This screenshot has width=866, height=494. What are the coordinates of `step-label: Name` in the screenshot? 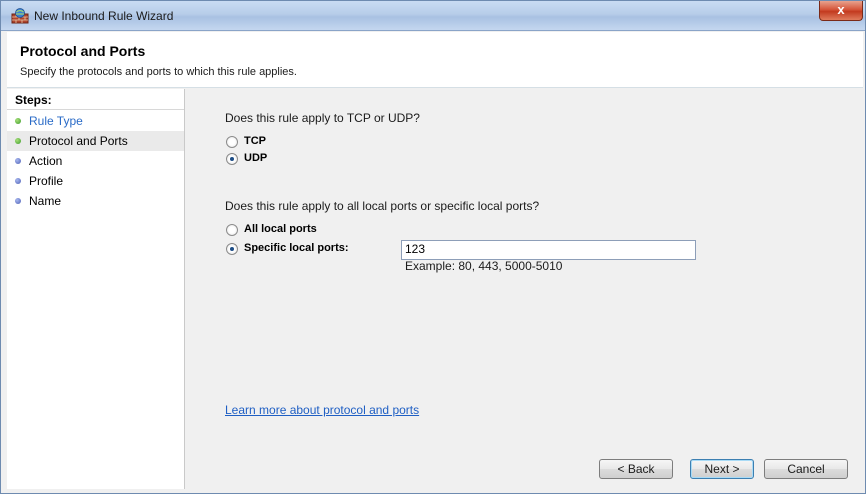 It's located at (45, 201).